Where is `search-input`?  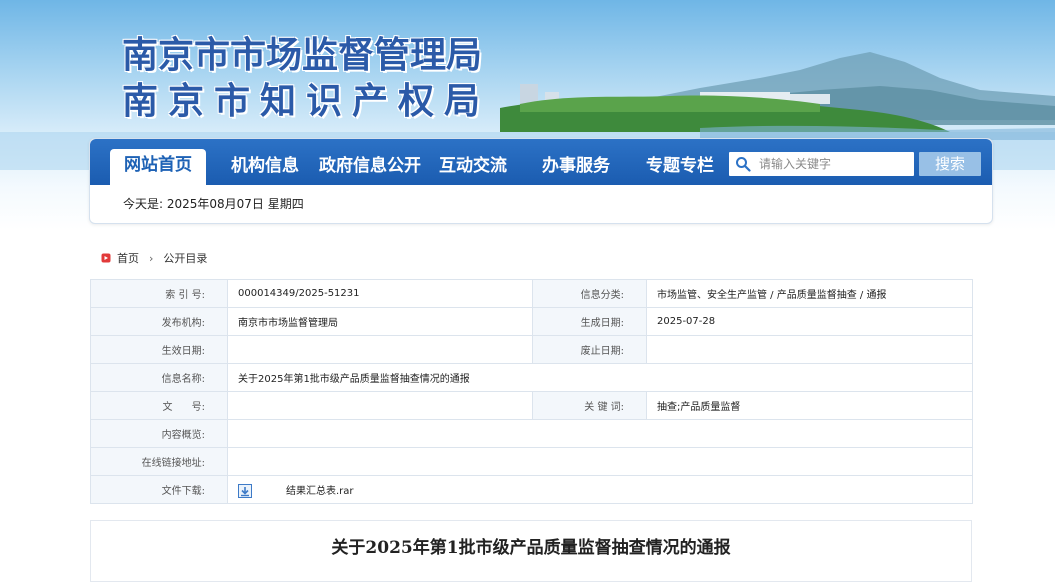
search-input is located at coordinates (834, 164).